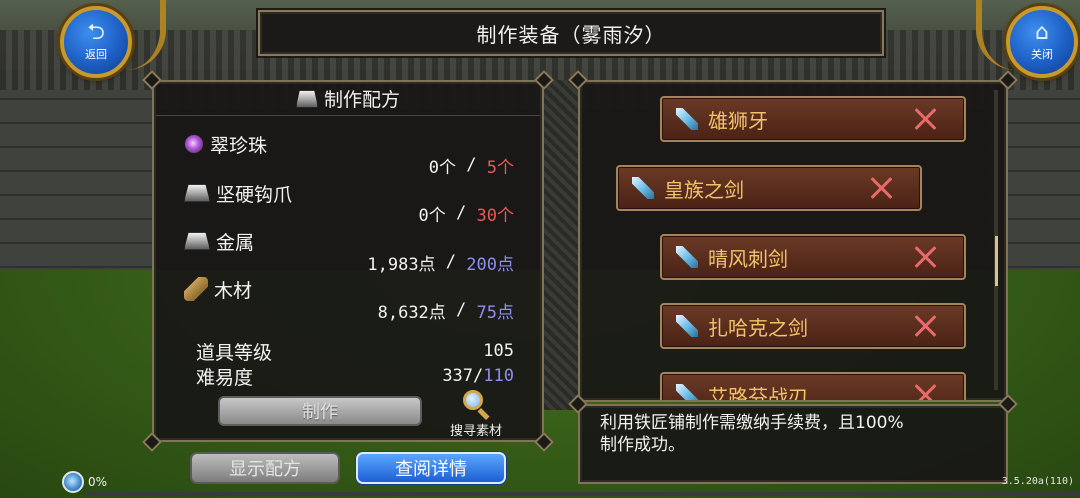  Describe the element at coordinates (458, 376) in the screenshot. I see `difficulty-have: 337` at that location.